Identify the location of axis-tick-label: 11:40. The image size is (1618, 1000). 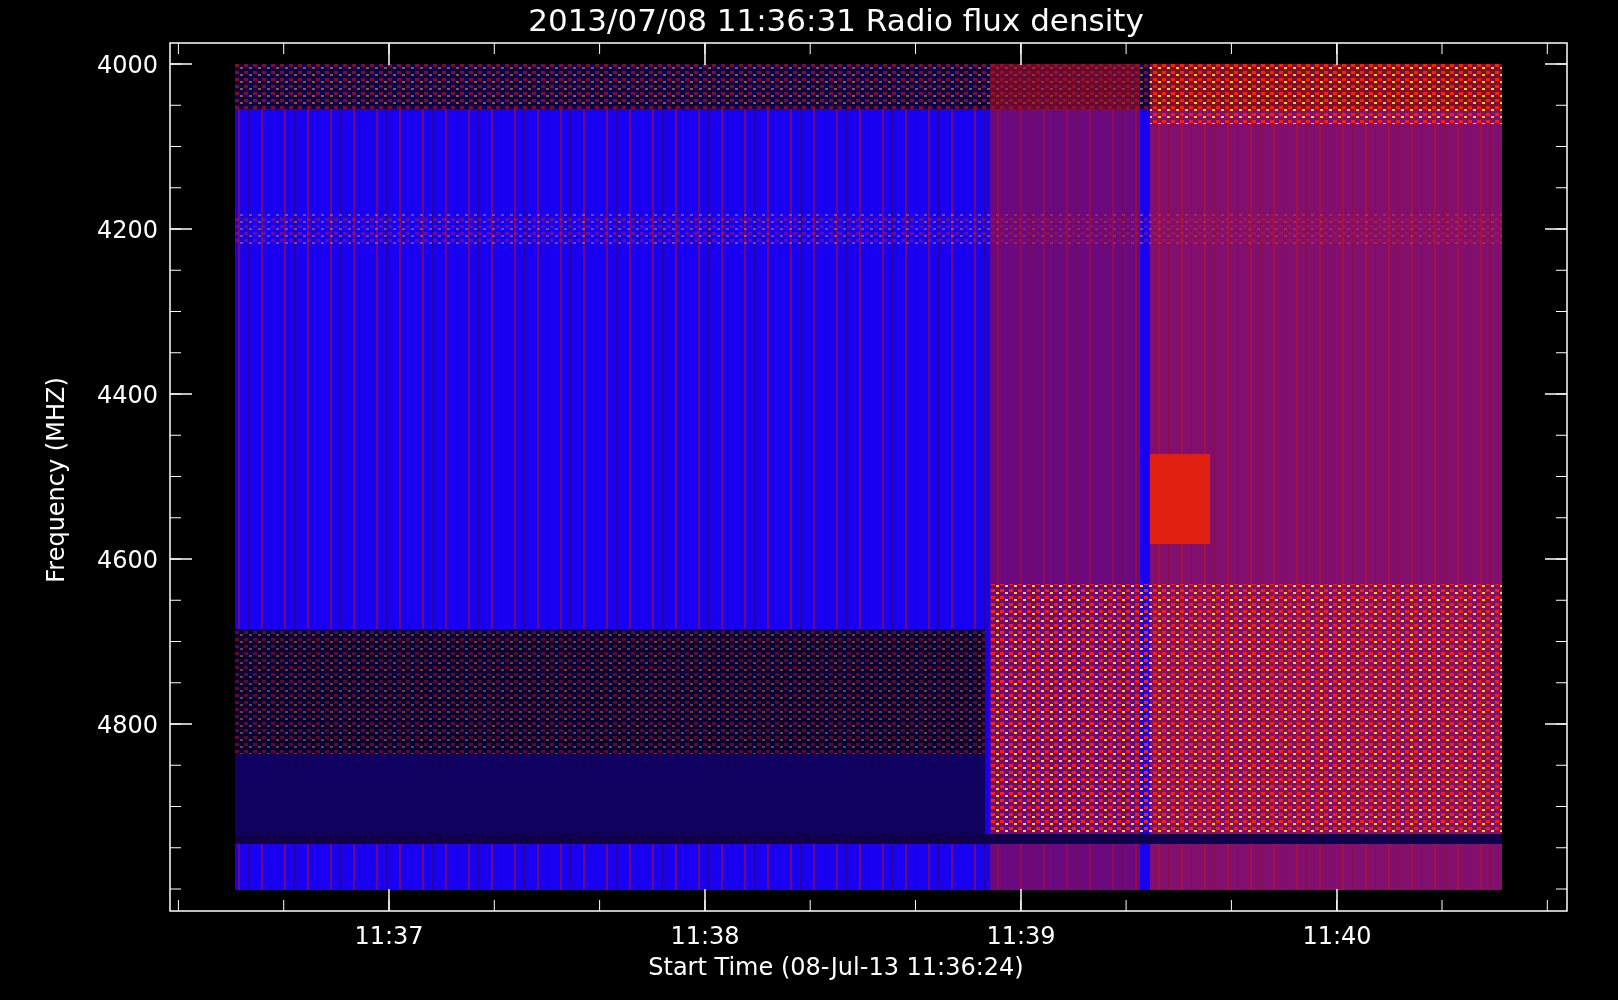
(1337, 936).